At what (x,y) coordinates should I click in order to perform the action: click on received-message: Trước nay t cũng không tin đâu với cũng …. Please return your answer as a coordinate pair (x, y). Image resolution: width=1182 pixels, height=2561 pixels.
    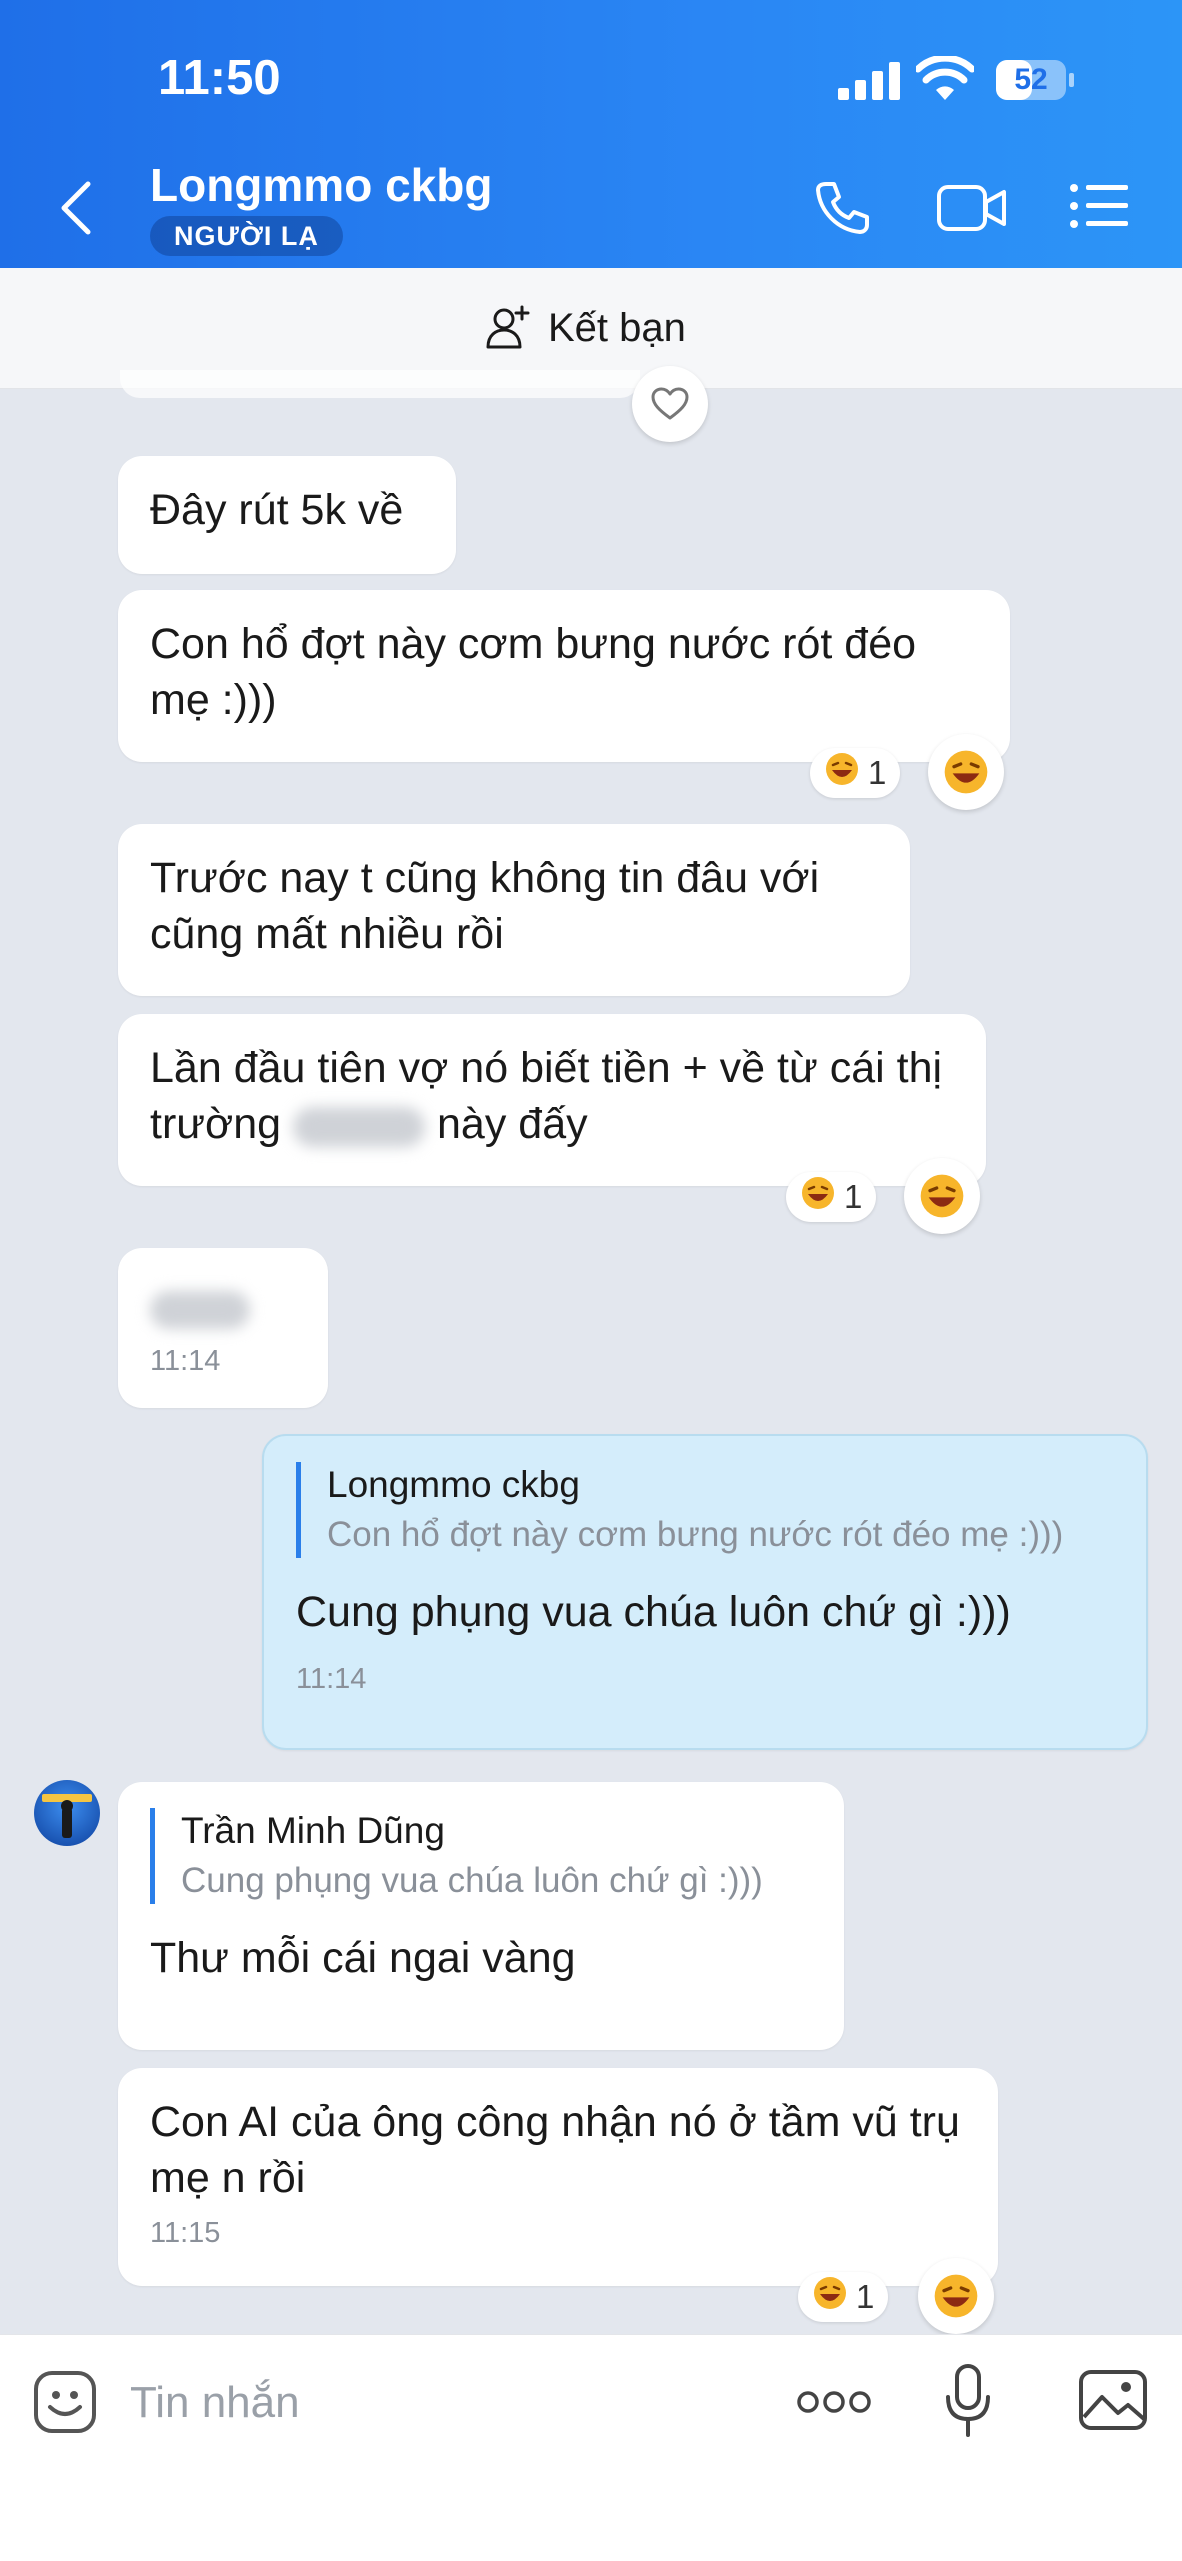
    Looking at the image, I should click on (514, 910).